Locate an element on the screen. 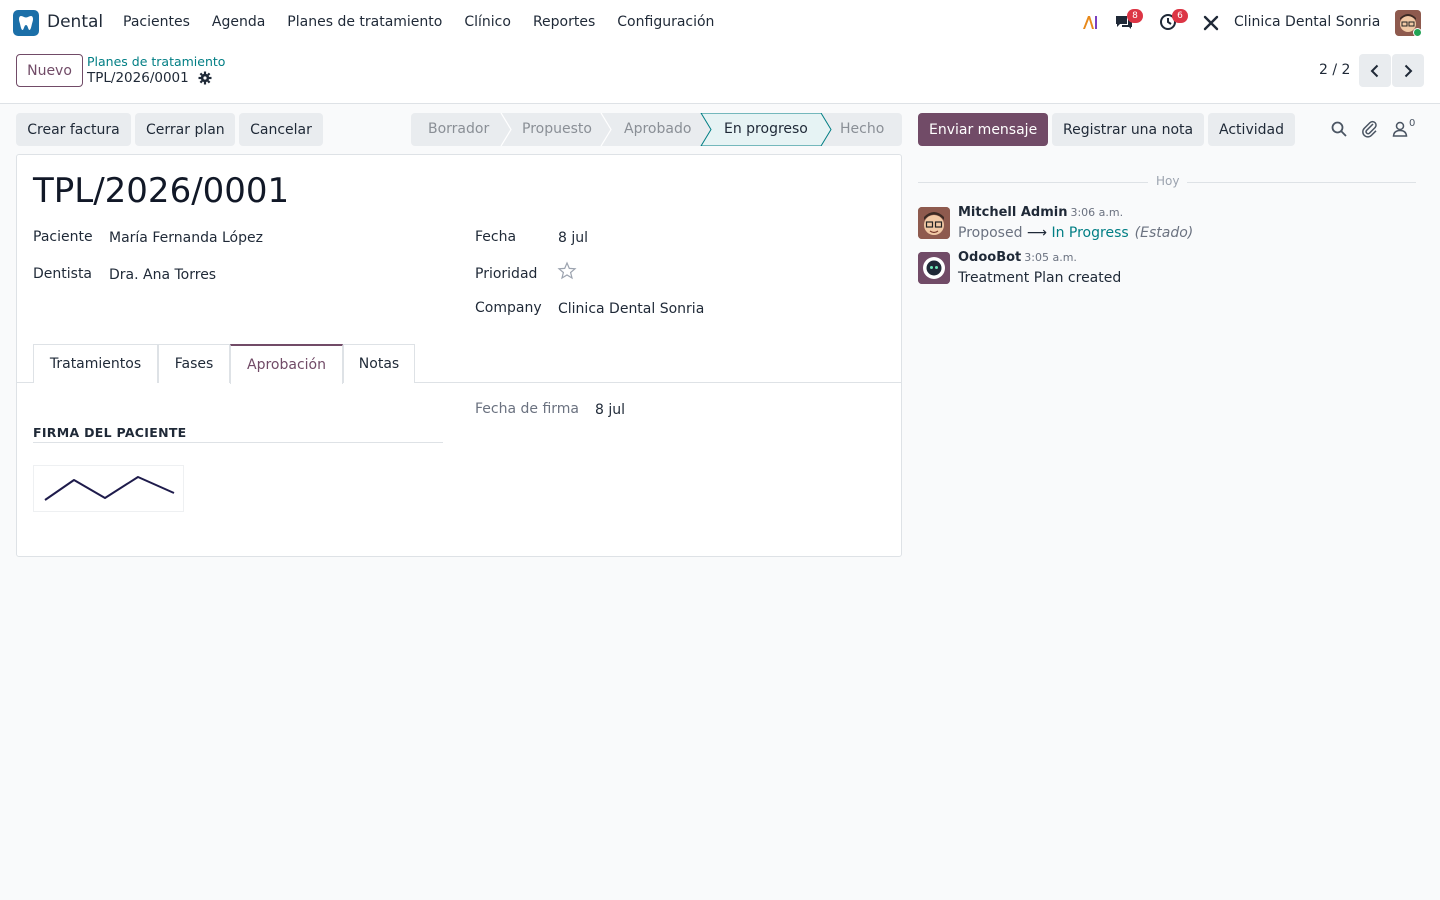 The width and height of the screenshot is (1440, 900). chevron-right-icon is located at coordinates (1408, 70).